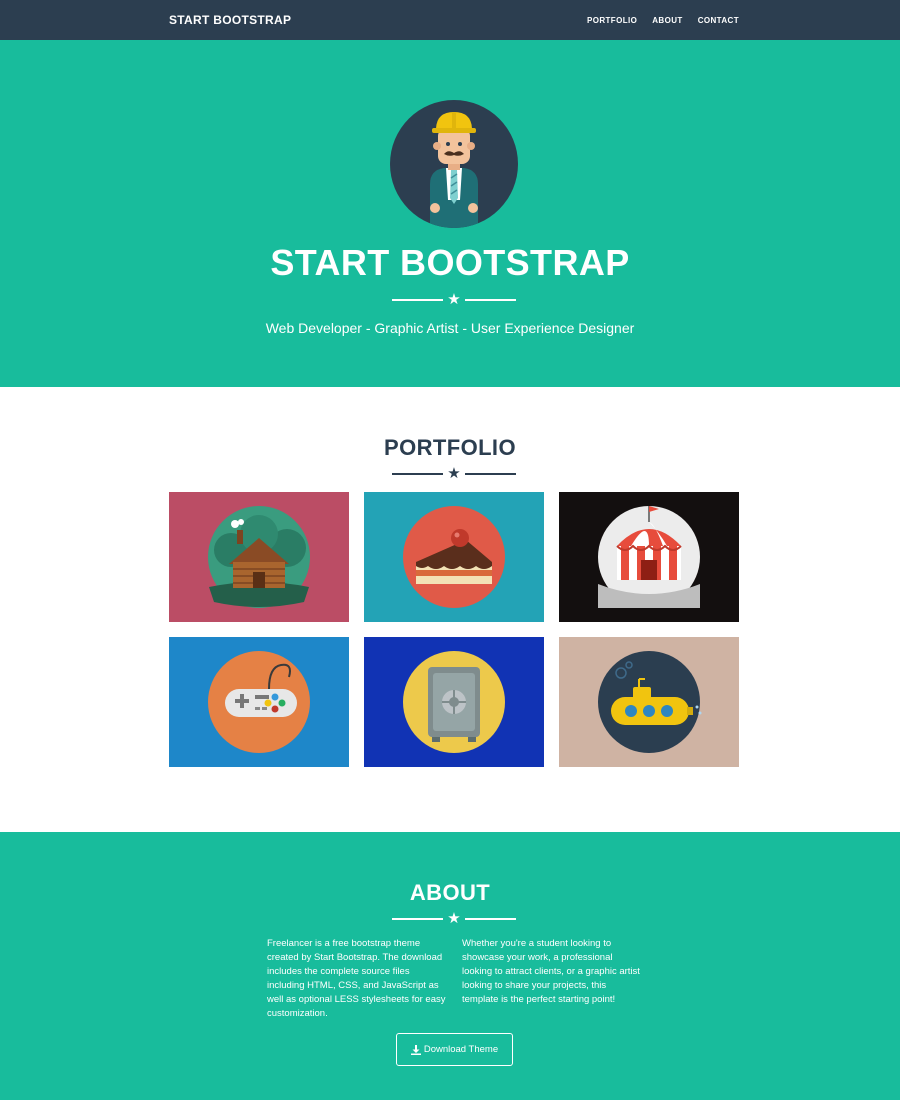 The width and height of the screenshot is (900, 1100). Describe the element at coordinates (450, 447) in the screenshot. I see `portfolio-heading: PORTFOLIO` at that location.